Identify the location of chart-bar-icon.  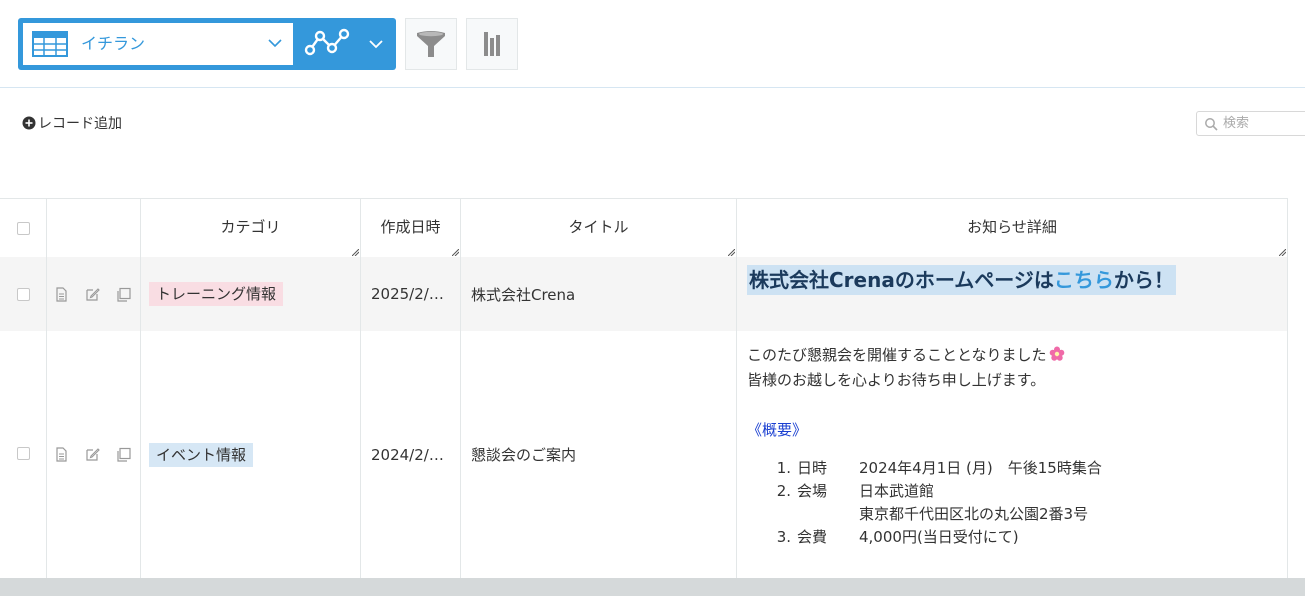
(492, 44).